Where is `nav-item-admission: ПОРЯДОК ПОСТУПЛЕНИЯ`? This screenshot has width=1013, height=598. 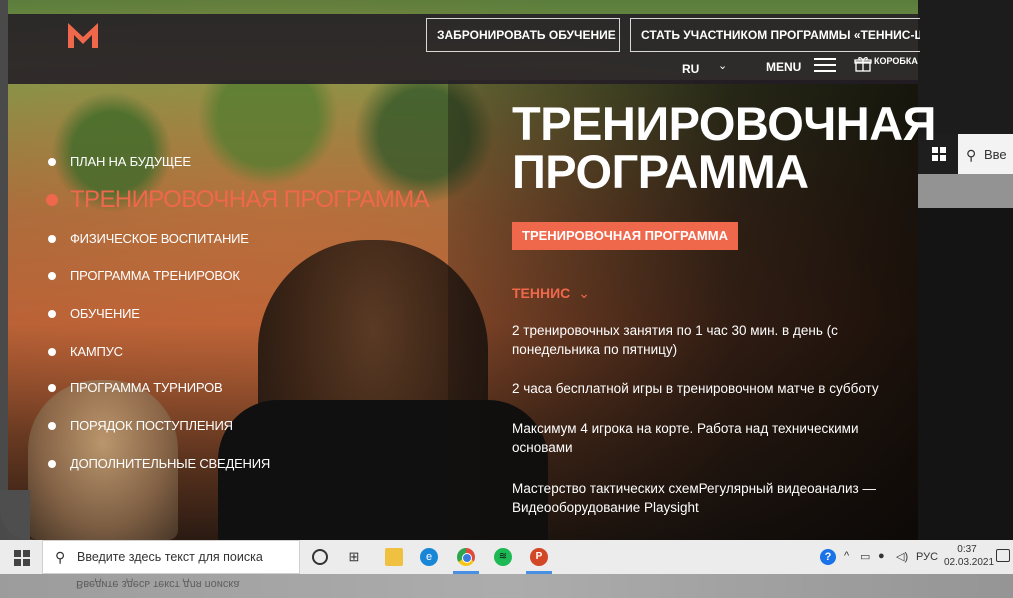
nav-item-admission: ПОРЯДОК ПОСТУПЛЕНИЯ is located at coordinates (140, 425).